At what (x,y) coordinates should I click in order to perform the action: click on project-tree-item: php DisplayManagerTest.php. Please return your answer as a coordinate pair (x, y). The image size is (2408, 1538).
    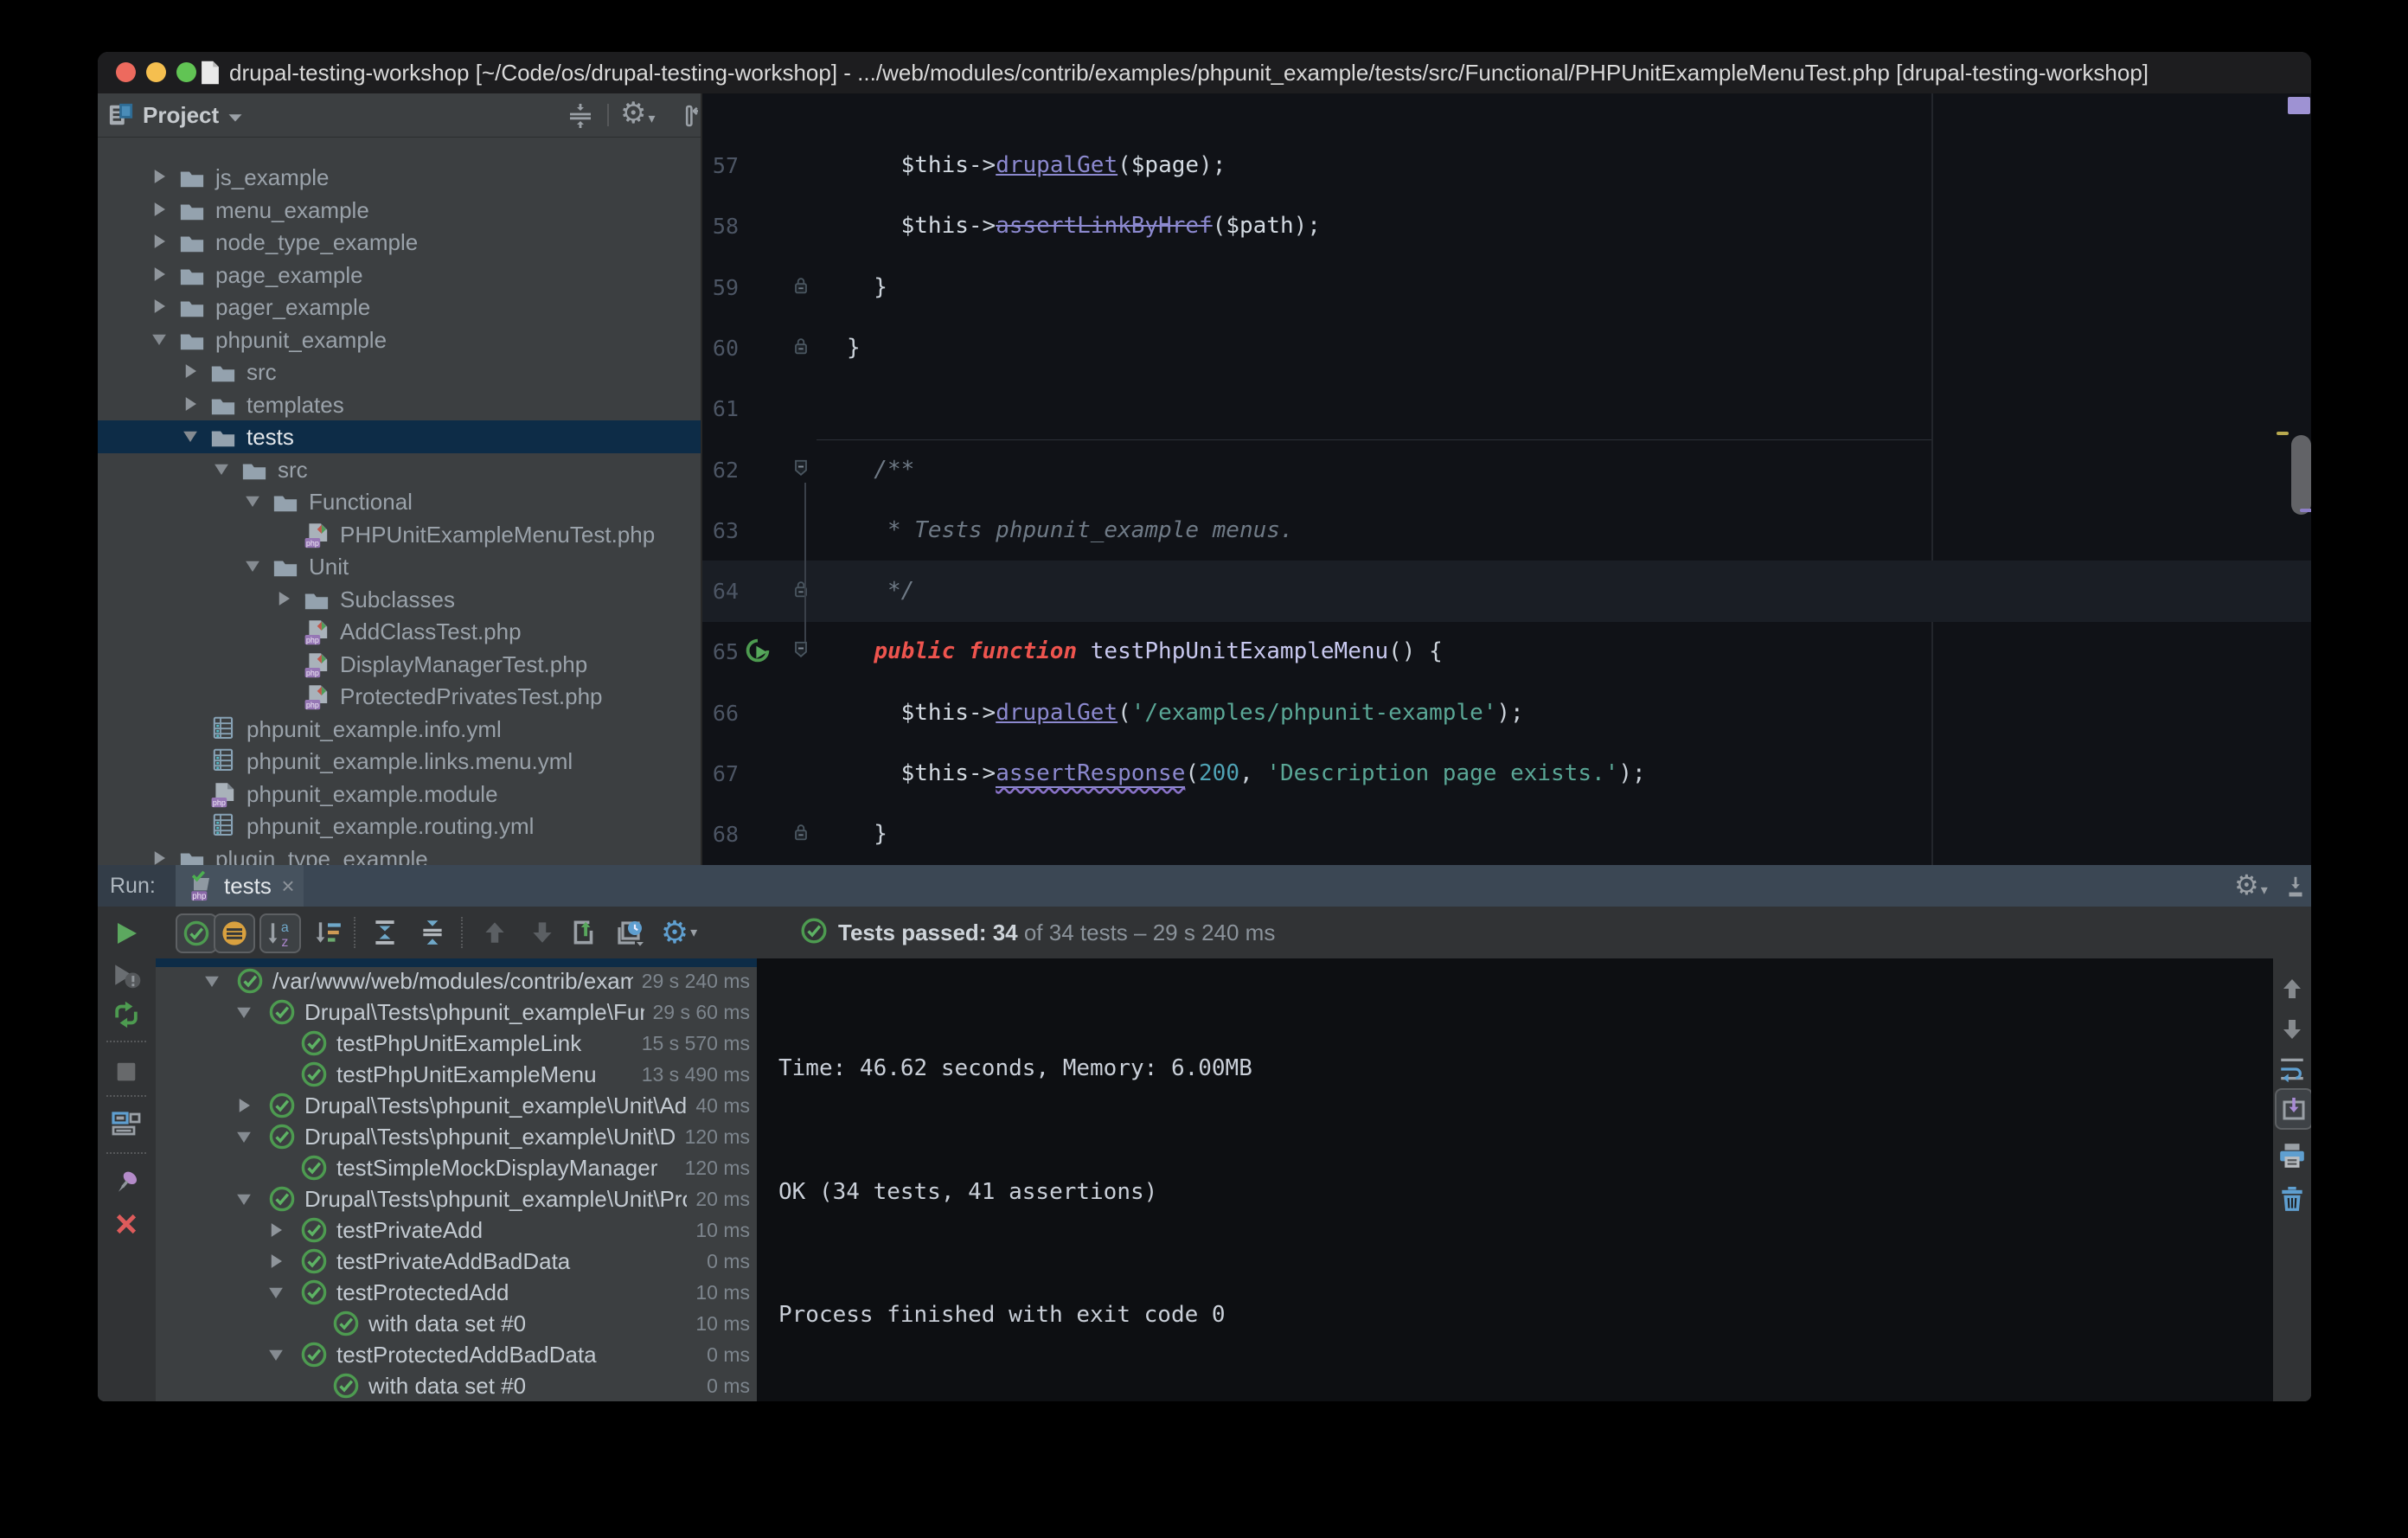
    Looking at the image, I should click on (399, 664).